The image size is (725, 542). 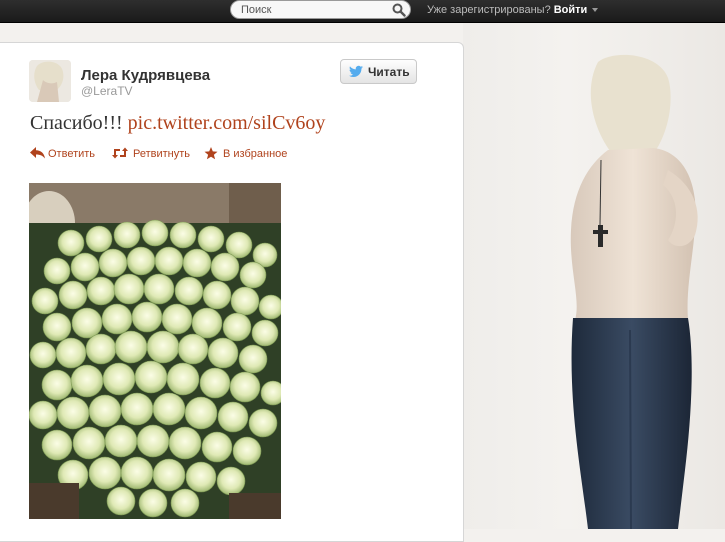 I want to click on search-input, so click(x=311, y=10).